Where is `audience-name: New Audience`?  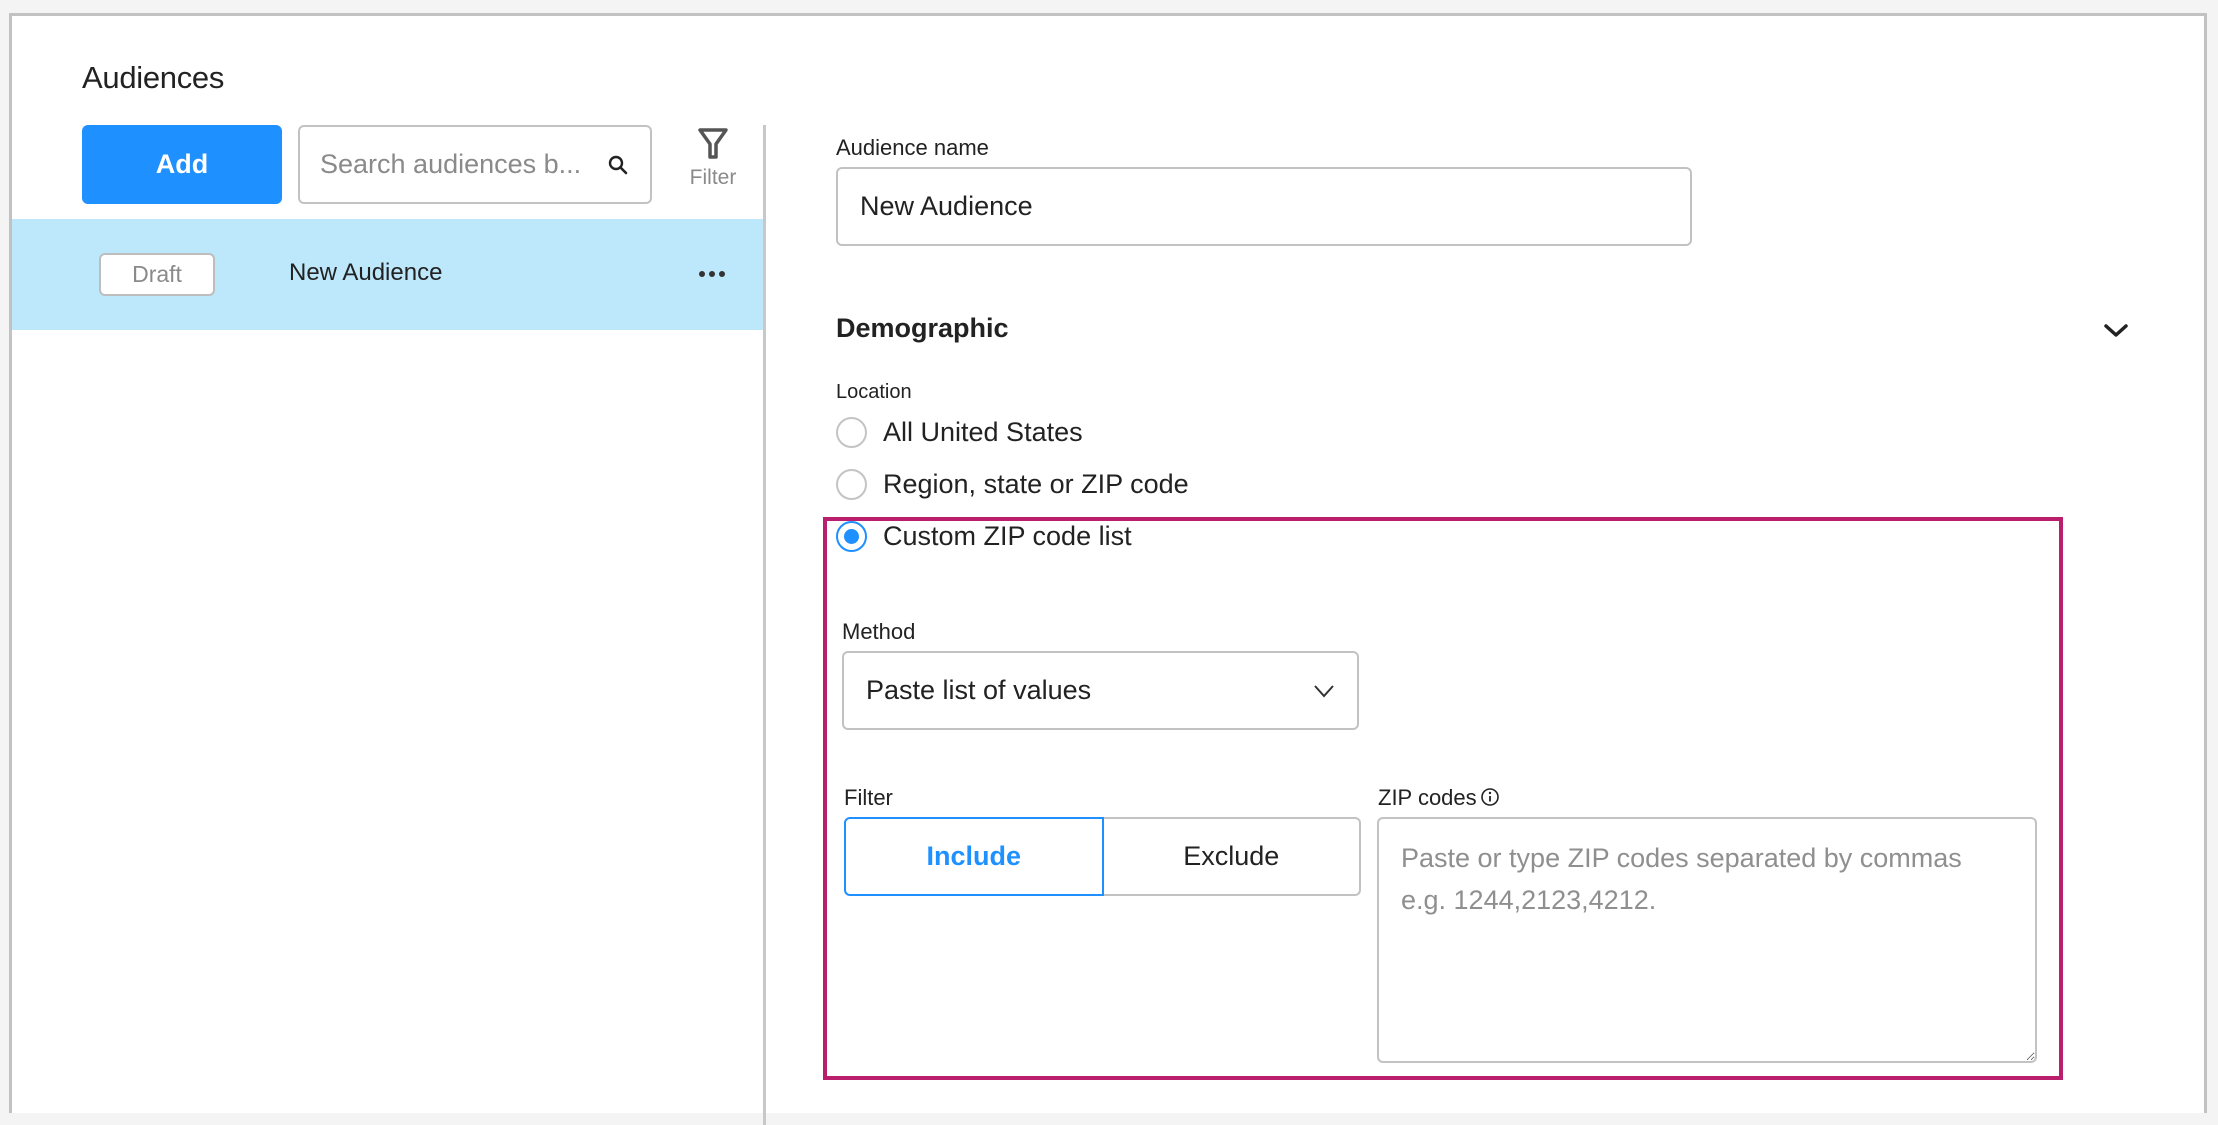
audience-name: New Audience is located at coordinates (366, 272).